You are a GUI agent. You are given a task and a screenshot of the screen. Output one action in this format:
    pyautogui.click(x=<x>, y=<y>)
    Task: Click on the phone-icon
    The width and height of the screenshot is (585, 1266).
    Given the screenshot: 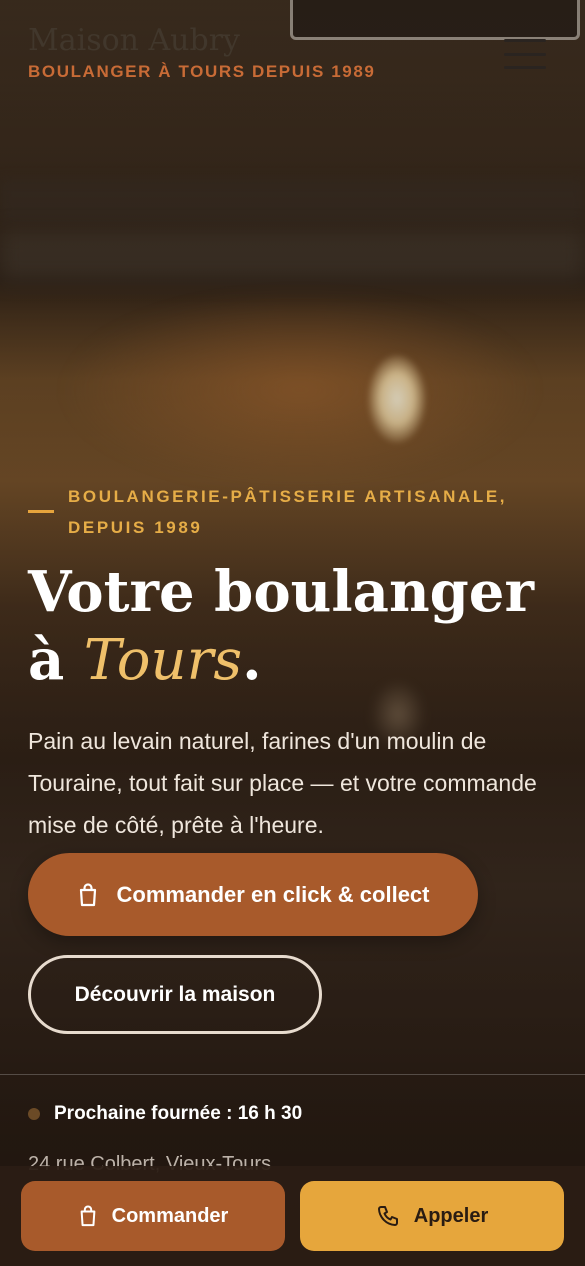 What is the action you would take?
    pyautogui.click(x=388, y=1216)
    